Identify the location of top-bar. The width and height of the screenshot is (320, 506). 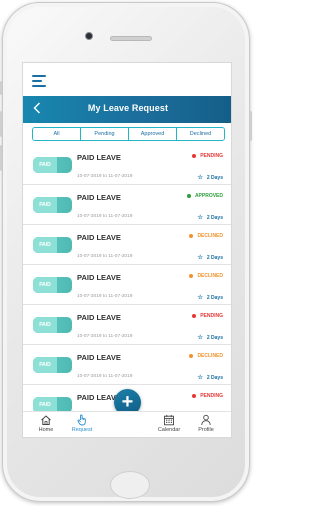
(127, 79).